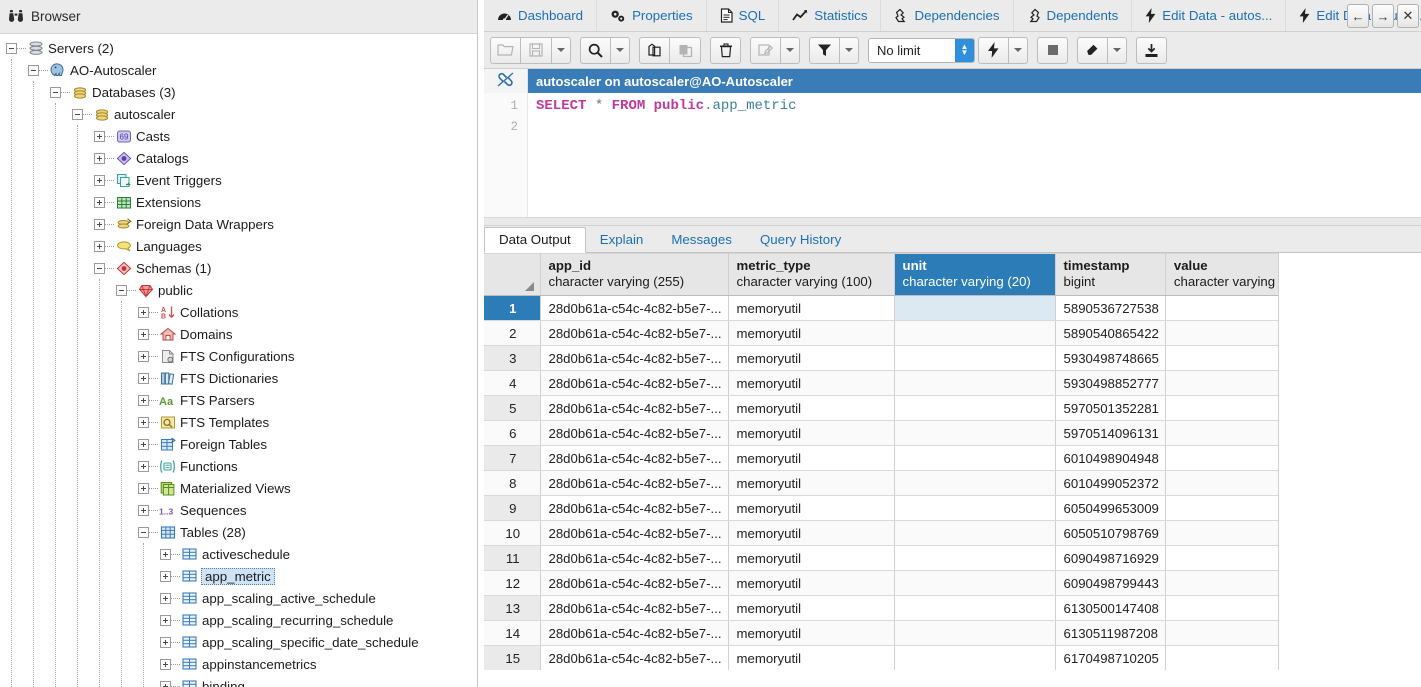 This screenshot has height=687, width=1421. I want to click on column-header-app_id: app_id character varying (255), so click(634, 274).